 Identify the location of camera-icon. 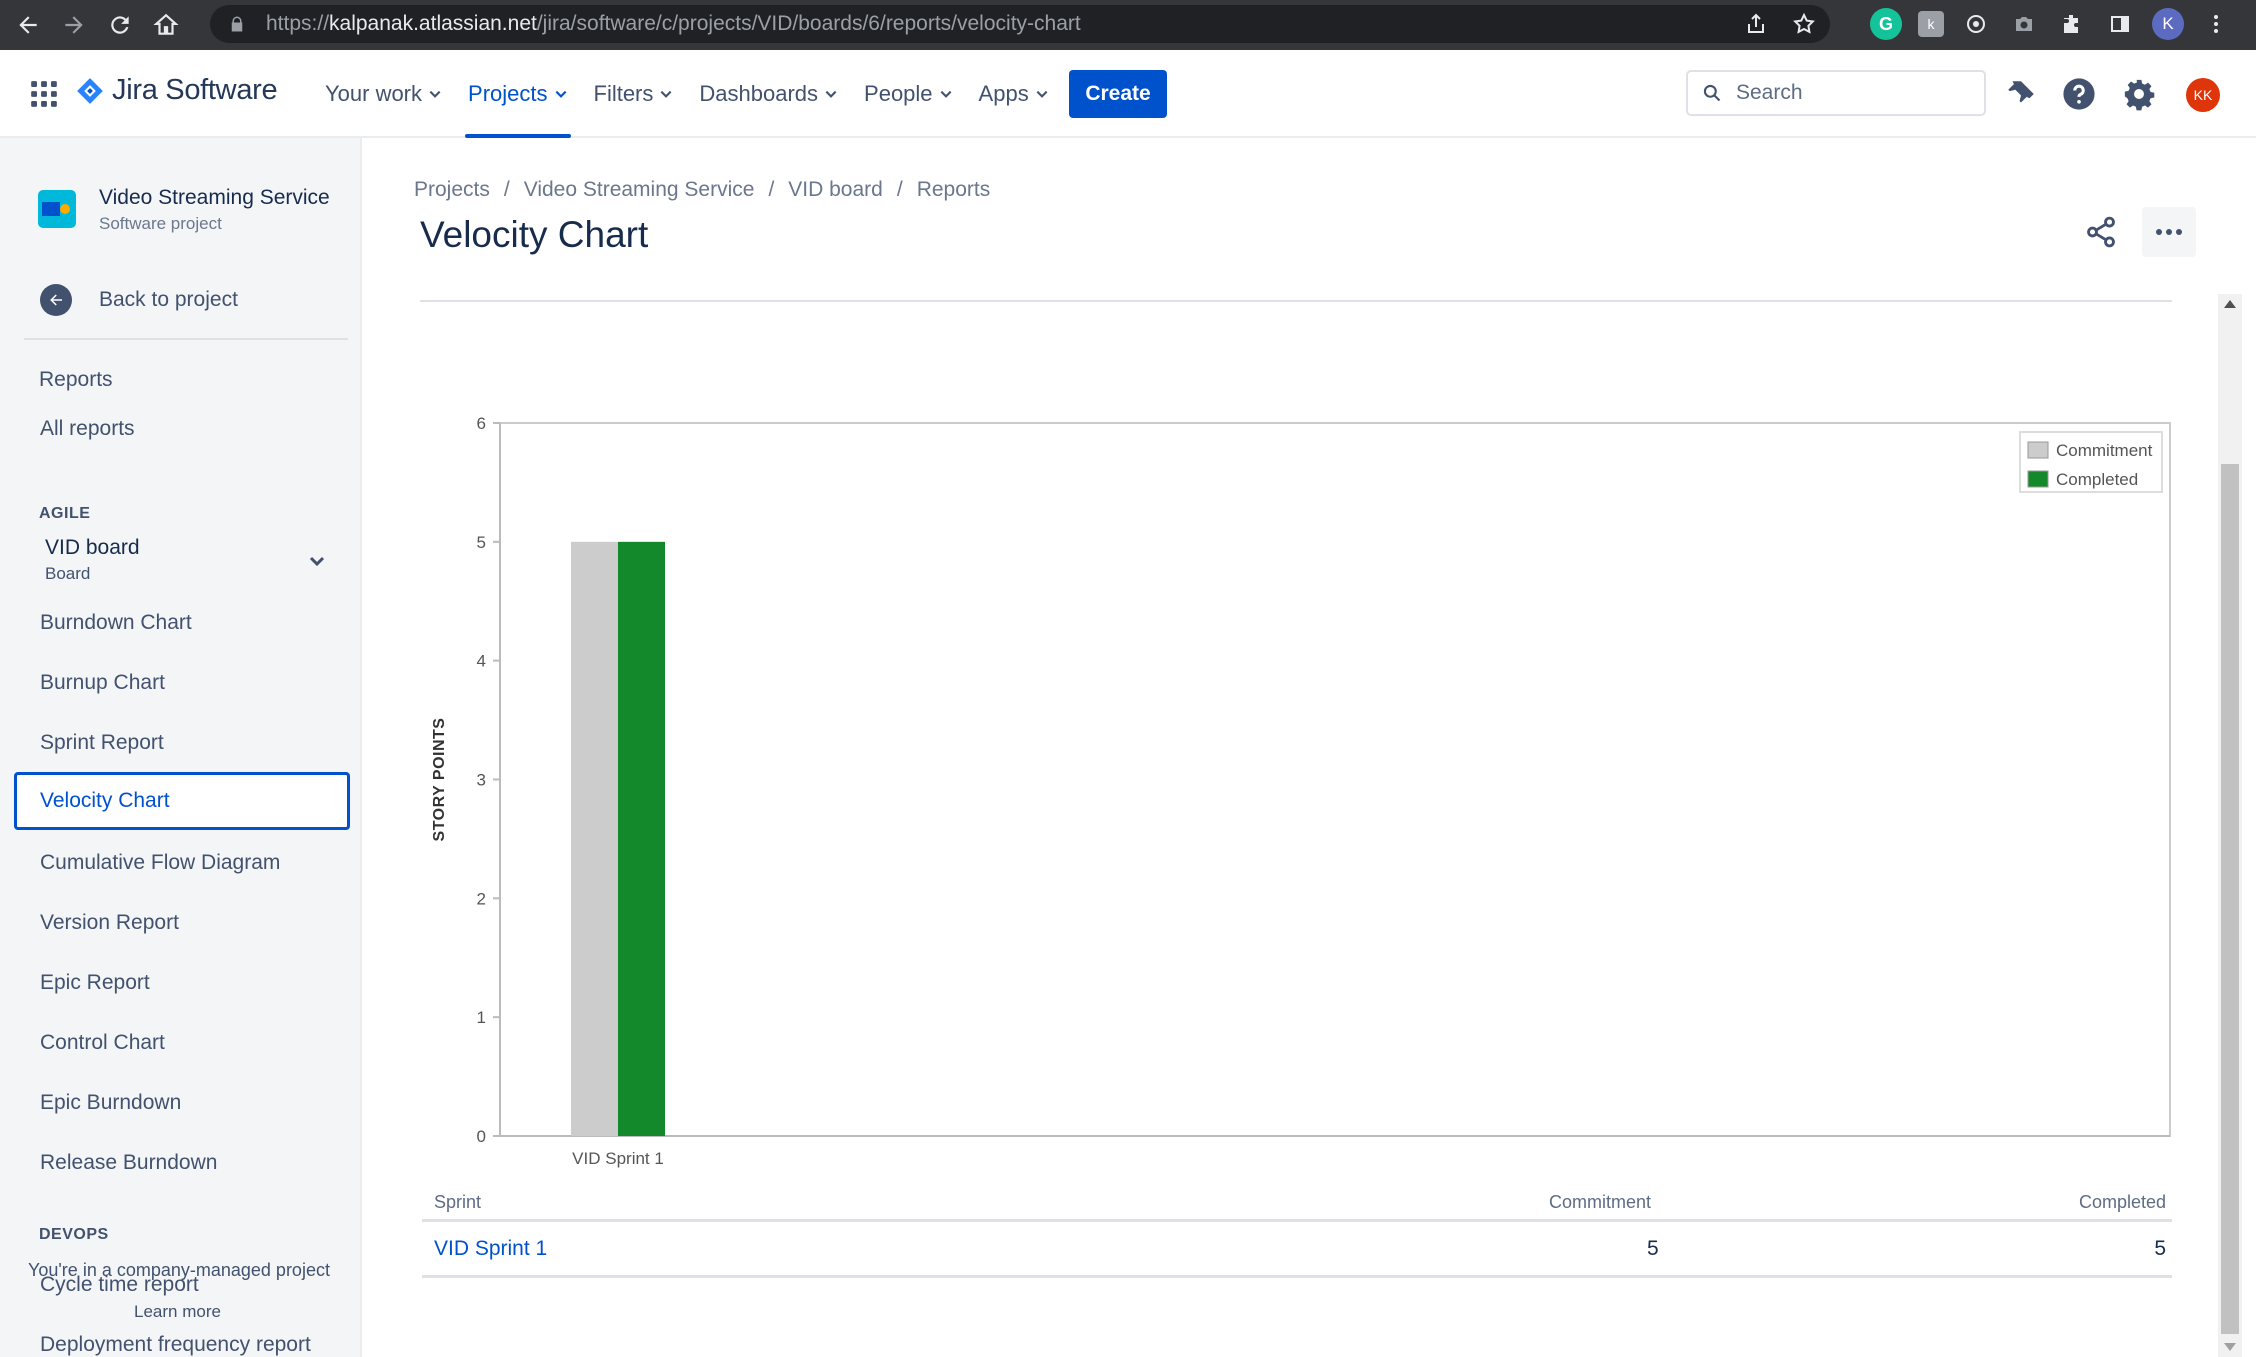
(2024, 24).